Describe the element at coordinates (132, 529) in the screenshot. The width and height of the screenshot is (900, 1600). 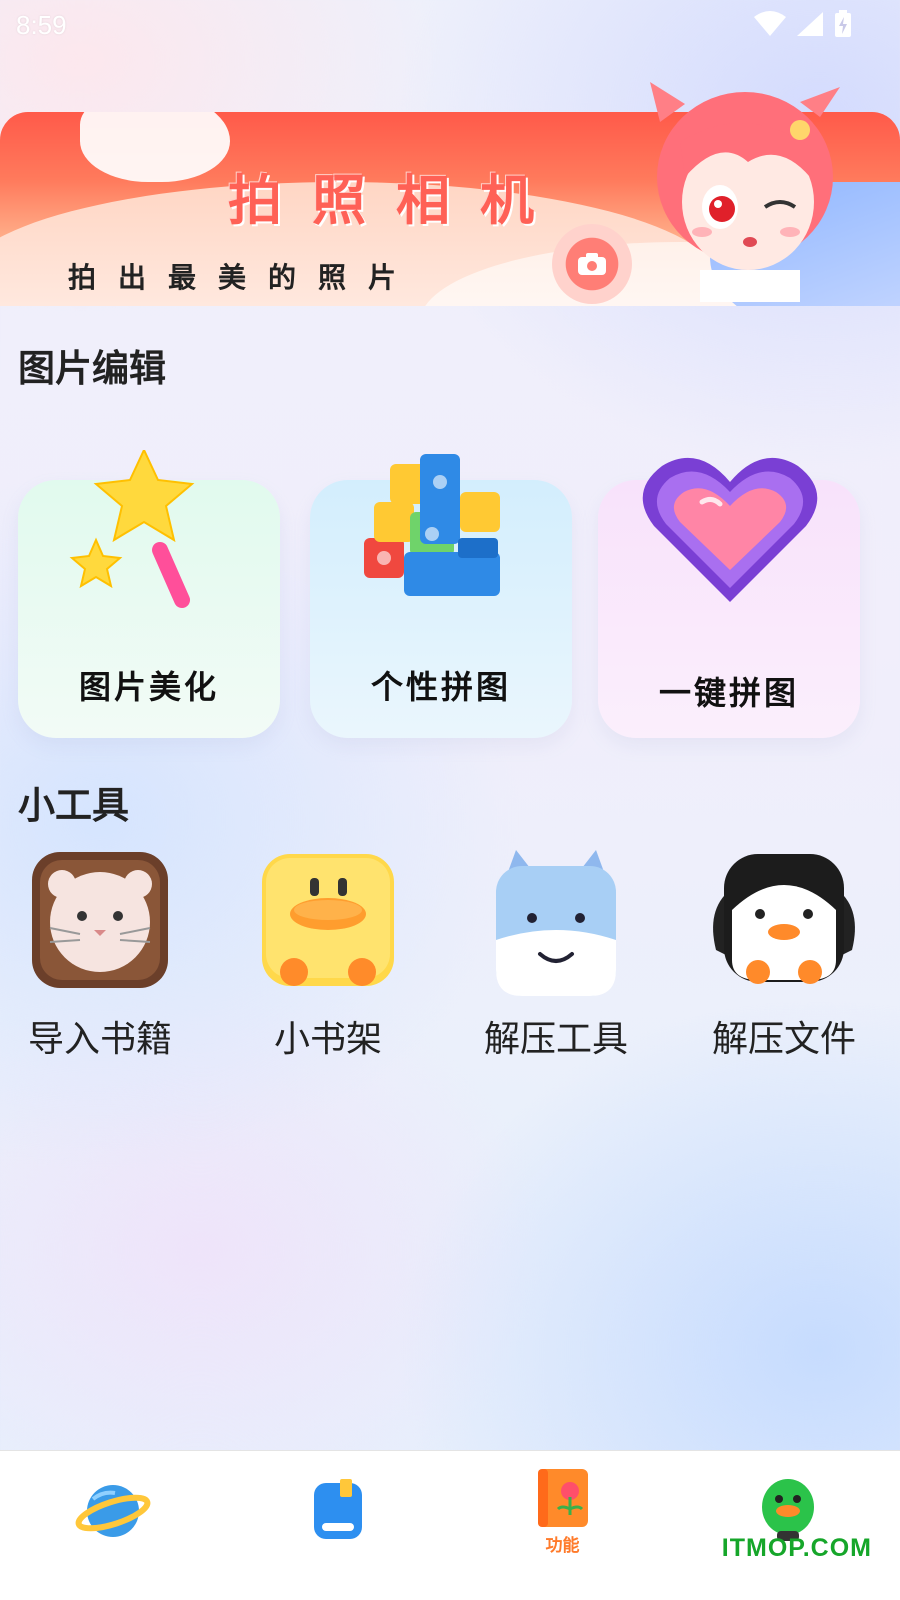
I see `magic-wand-star-icon` at that location.